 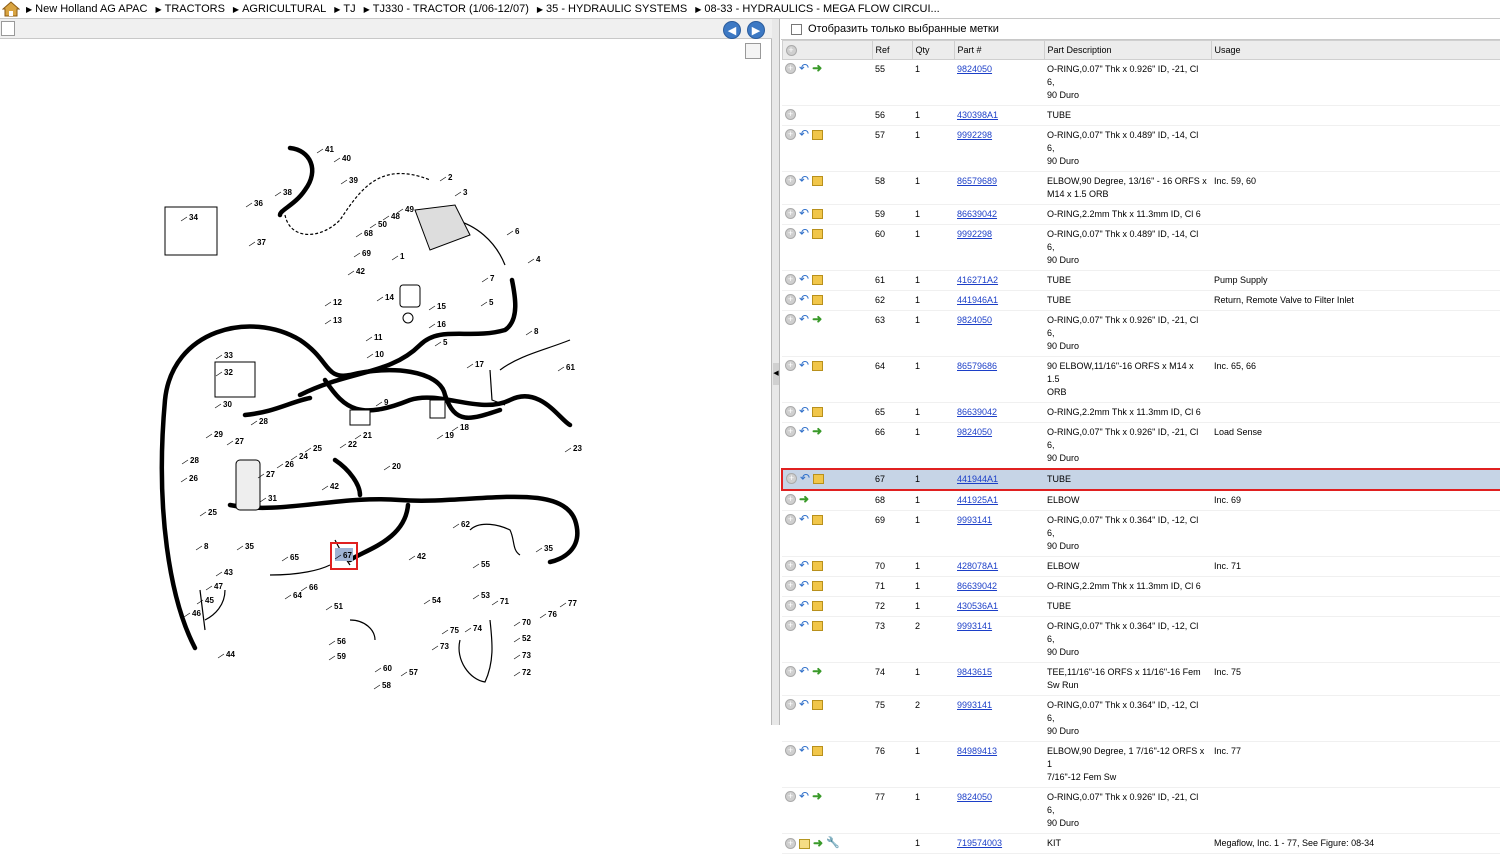 I want to click on book-icon, so click(x=804, y=843).